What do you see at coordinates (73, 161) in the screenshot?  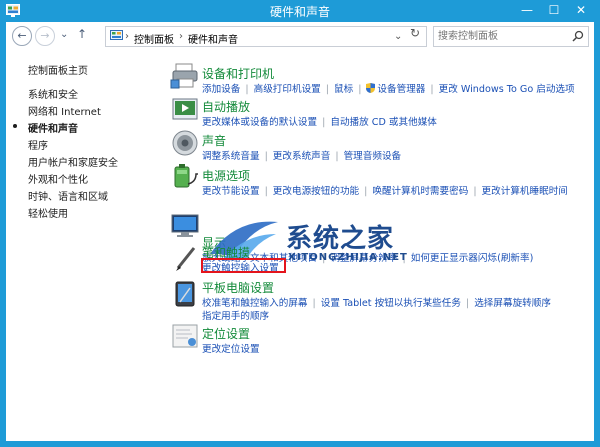 I see `sidebar-item-user-accounts: 用户帐户和家庭安全` at bounding box center [73, 161].